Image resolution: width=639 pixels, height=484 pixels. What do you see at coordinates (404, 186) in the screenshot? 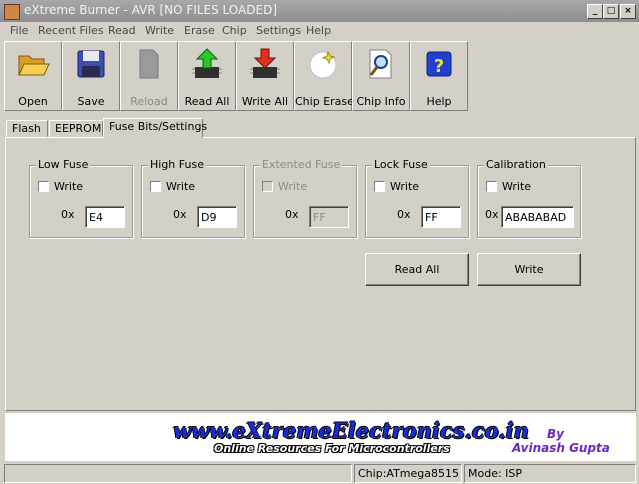
I see `lock-fuse-write-label: Write` at bounding box center [404, 186].